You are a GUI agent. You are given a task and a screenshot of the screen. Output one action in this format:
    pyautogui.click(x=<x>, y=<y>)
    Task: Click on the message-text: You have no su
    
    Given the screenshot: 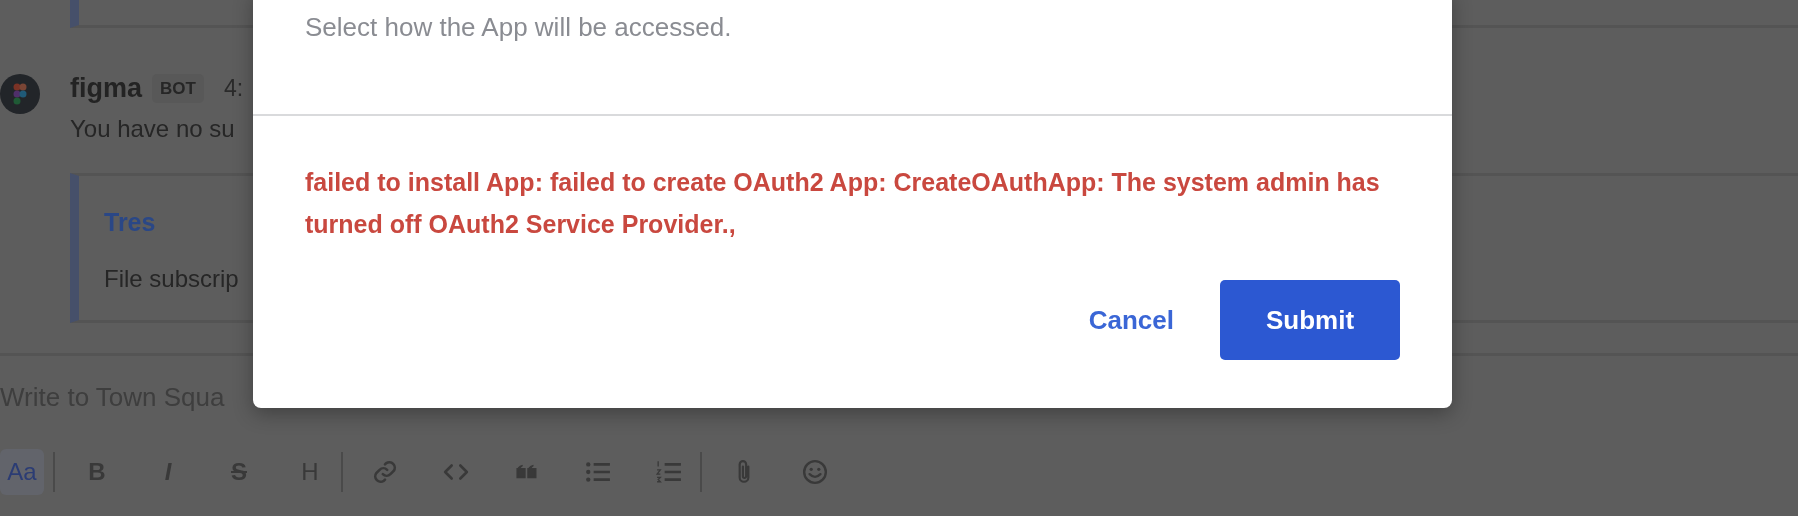 What is the action you would take?
    pyautogui.click(x=153, y=128)
    